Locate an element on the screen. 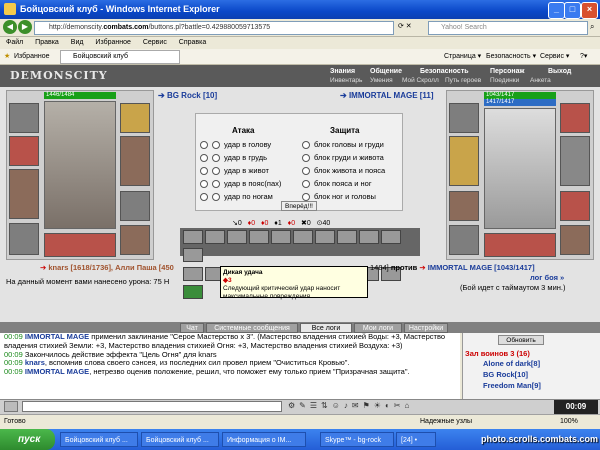 The image size is (600, 450). left-player-name: ➔ BG Rock [10] is located at coordinates (187, 95).